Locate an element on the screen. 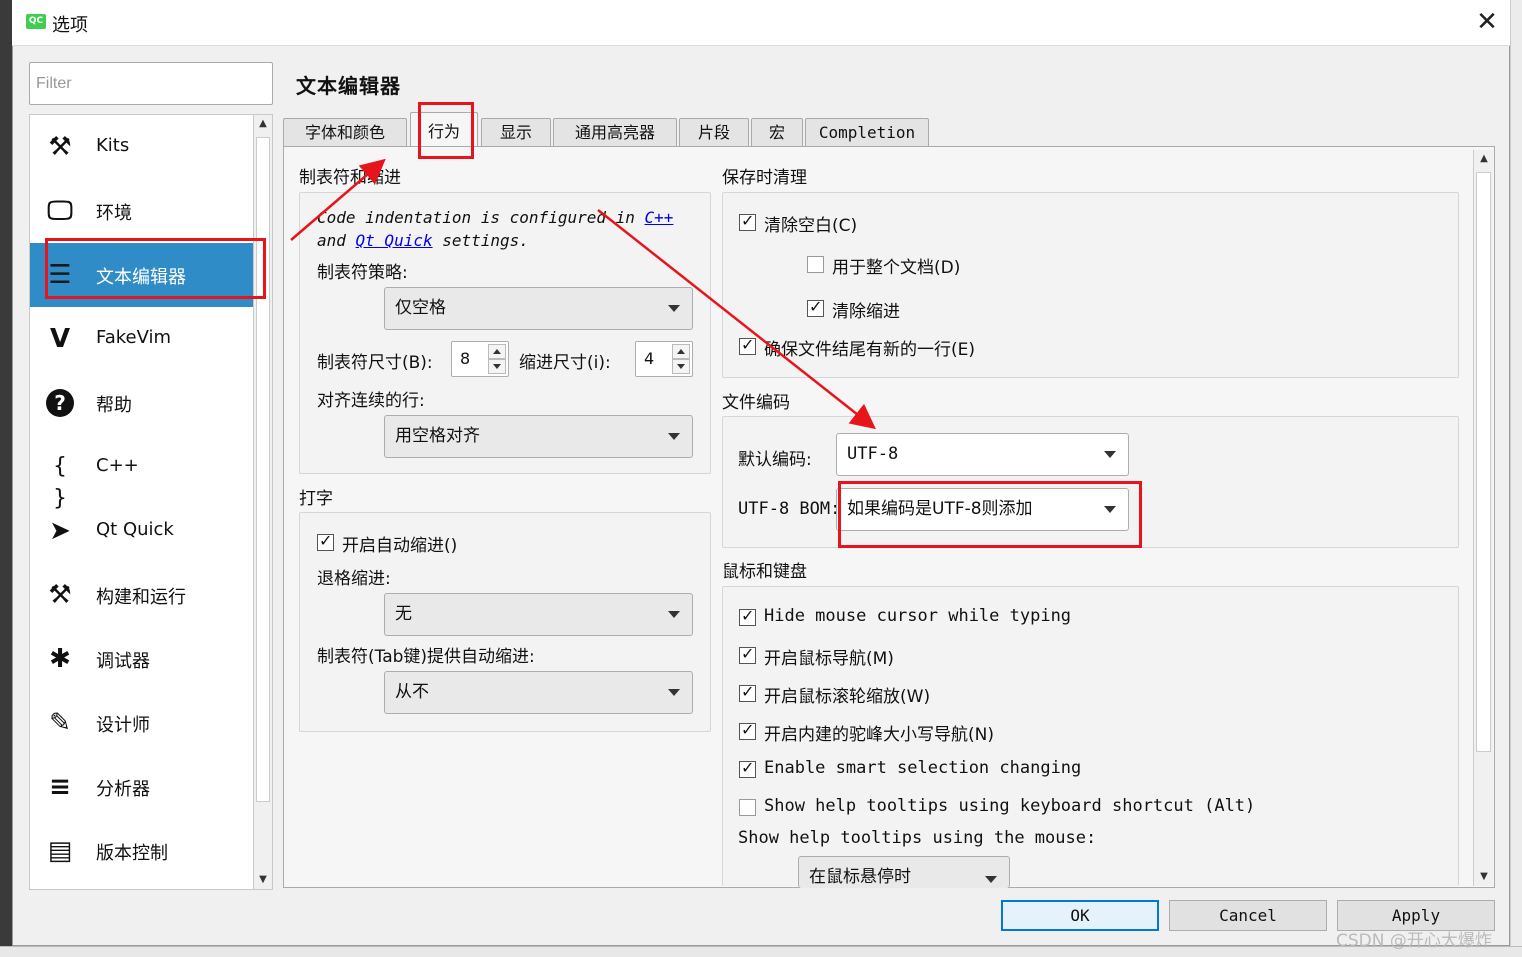  annotation-arrow-to-encoding is located at coordinates (736, 319).